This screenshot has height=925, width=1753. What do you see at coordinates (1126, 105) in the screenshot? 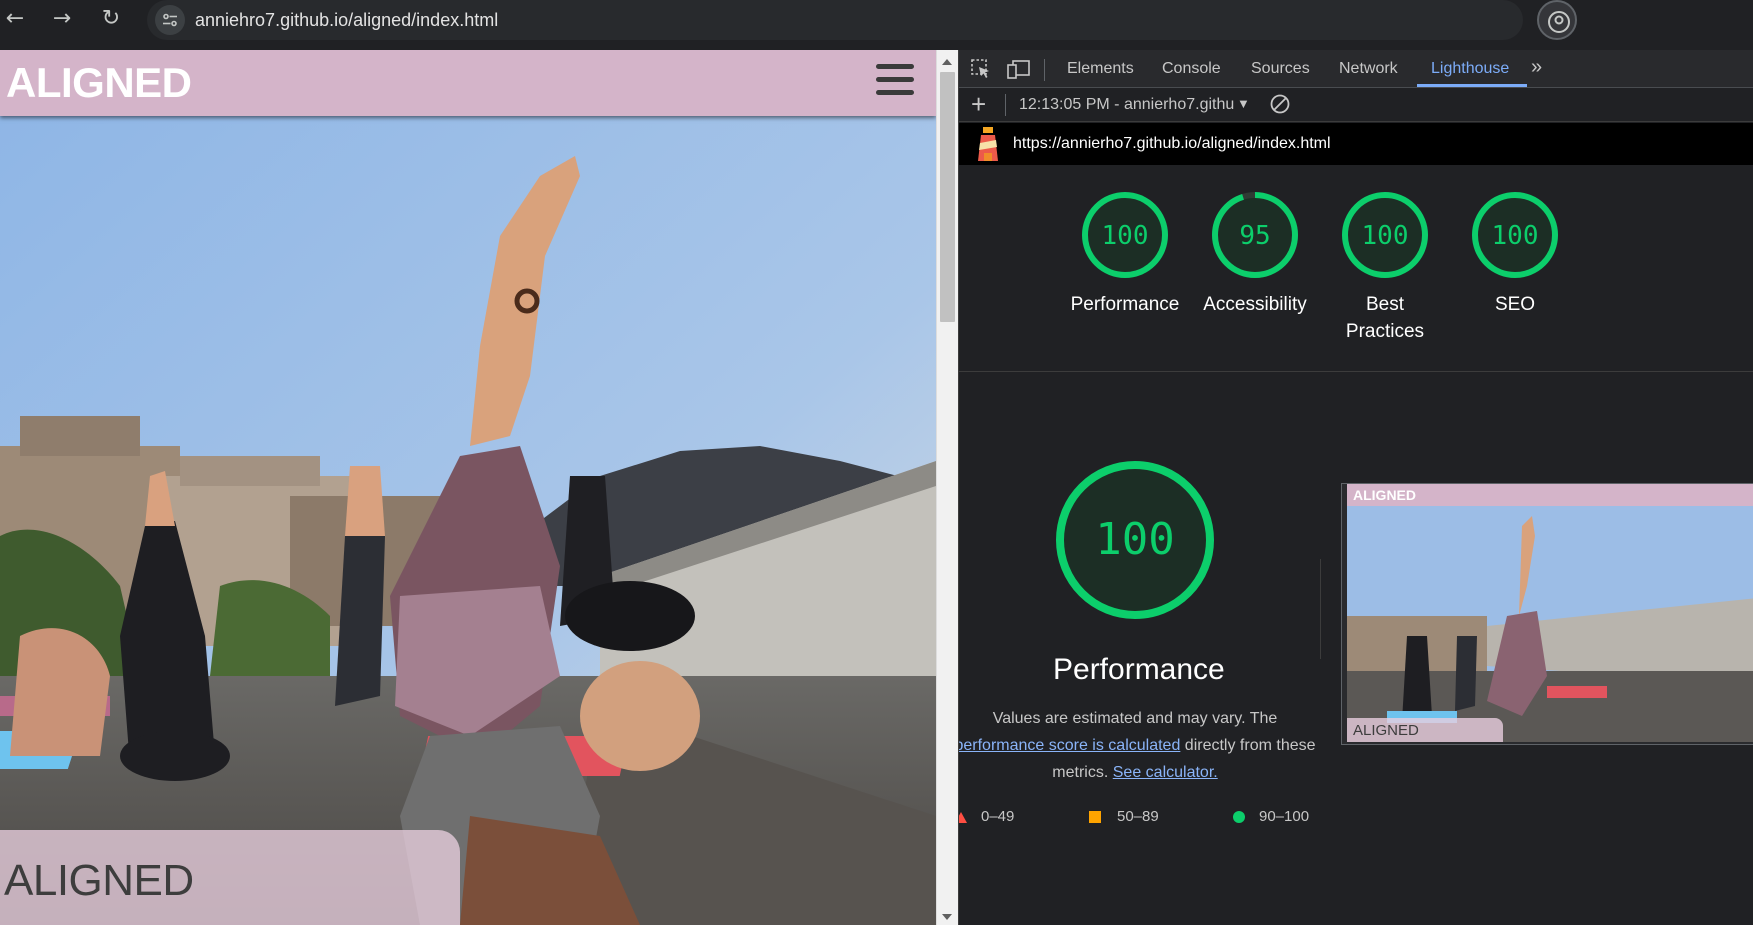
I see `report-selector: 12:13:05 PM - annierho7.github.io` at bounding box center [1126, 105].